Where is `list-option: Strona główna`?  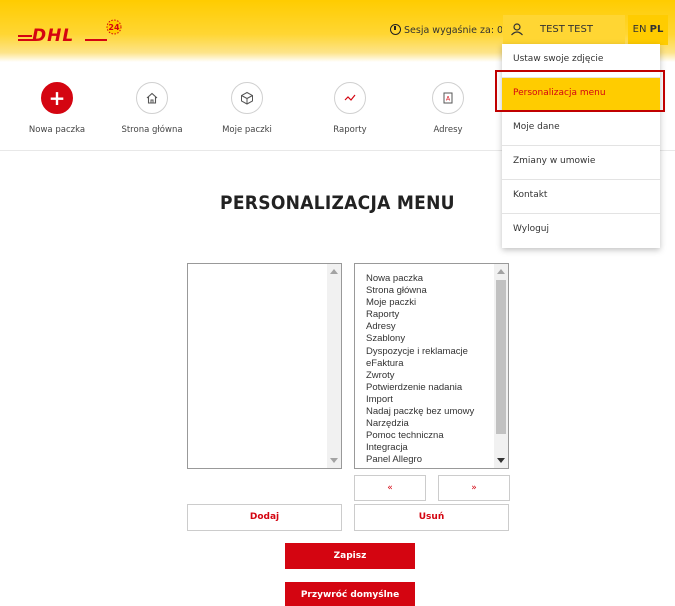
list-option: Strona główna is located at coordinates (420, 291).